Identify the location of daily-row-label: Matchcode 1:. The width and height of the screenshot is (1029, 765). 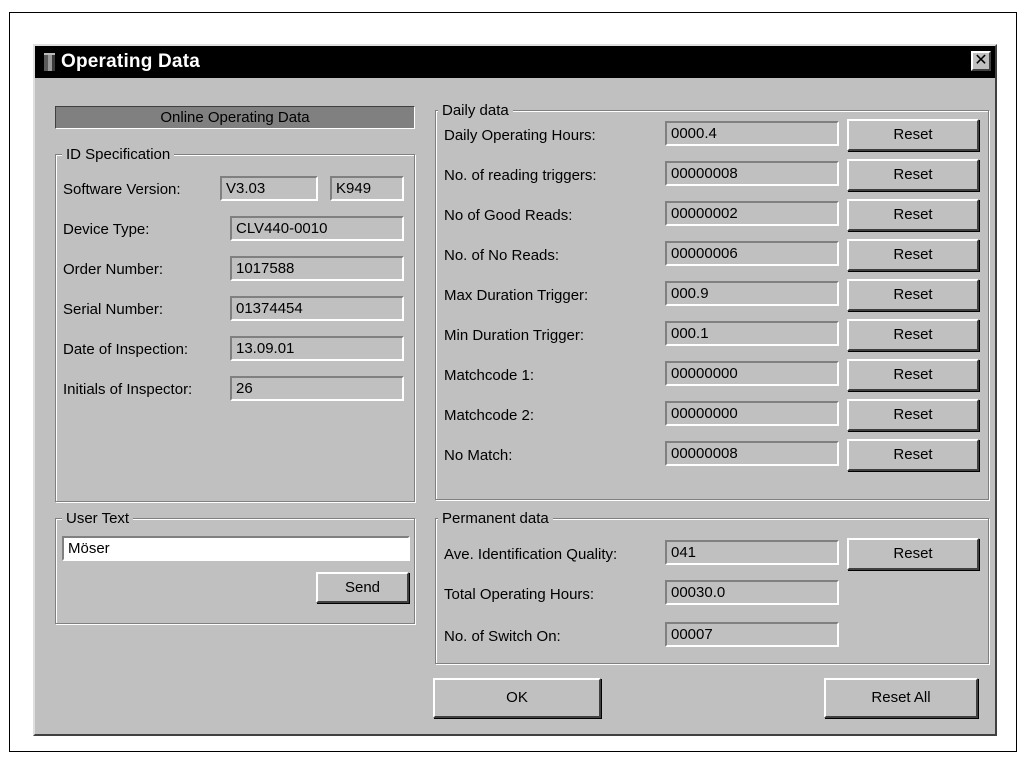
(489, 375).